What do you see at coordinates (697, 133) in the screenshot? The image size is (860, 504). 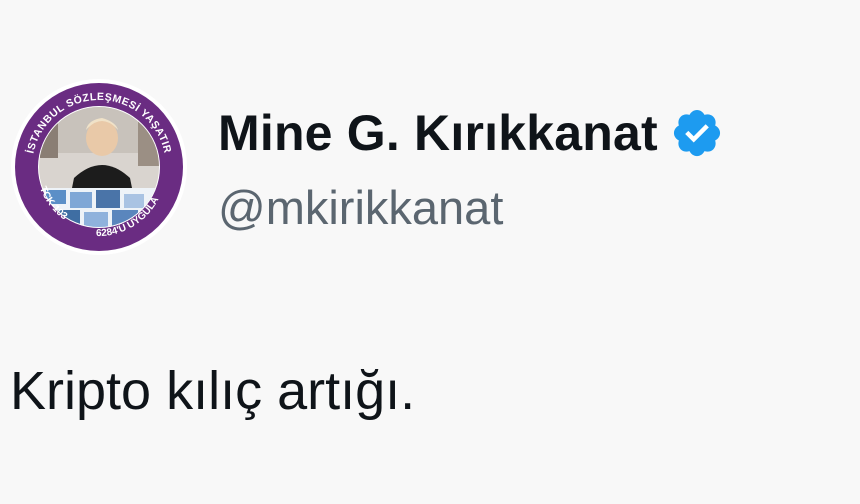 I see `verified-badge-icon` at bounding box center [697, 133].